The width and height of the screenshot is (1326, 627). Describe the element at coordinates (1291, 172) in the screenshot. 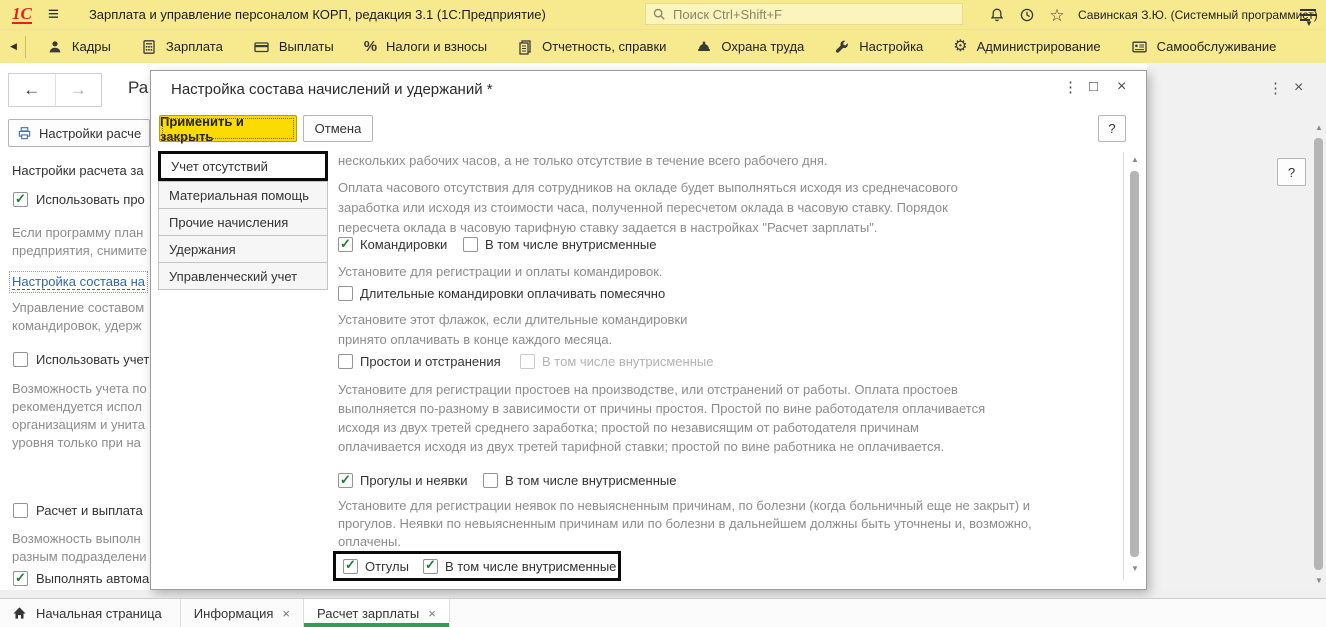

I see `bg-help-button: ?` at that location.